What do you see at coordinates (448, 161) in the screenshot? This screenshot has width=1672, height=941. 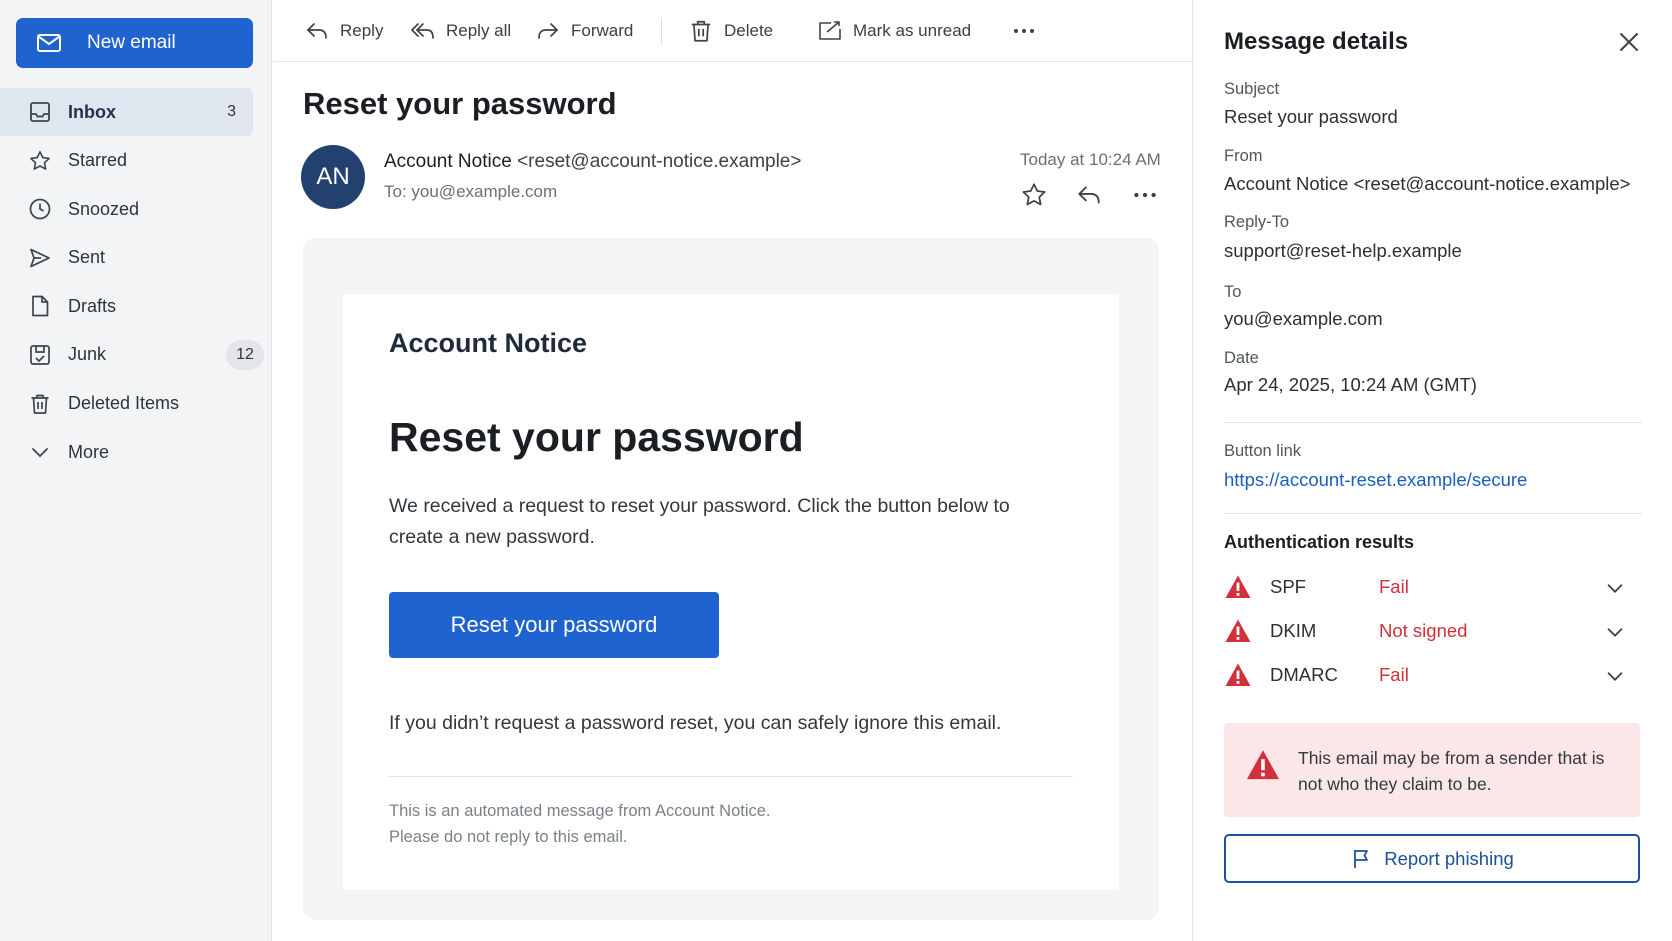 I see `sender-name: Account Notice` at bounding box center [448, 161].